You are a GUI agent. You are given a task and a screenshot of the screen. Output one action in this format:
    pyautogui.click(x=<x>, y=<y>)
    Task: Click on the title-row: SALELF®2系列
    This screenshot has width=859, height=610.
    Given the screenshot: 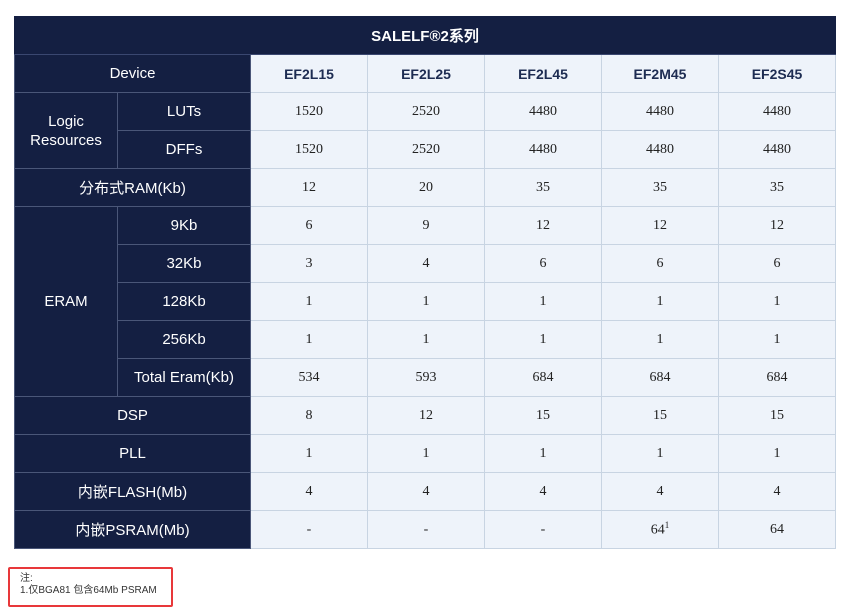 What is the action you would take?
    pyautogui.click(x=425, y=35)
    